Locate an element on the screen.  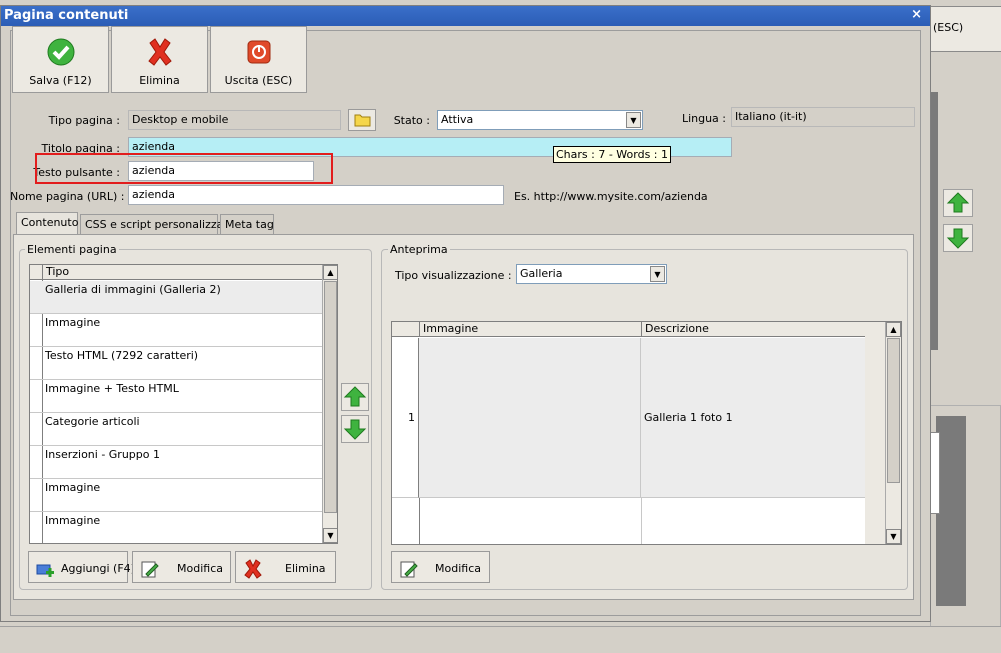
elementi-group-title: Elementi pagina is located at coordinates (72, 249).